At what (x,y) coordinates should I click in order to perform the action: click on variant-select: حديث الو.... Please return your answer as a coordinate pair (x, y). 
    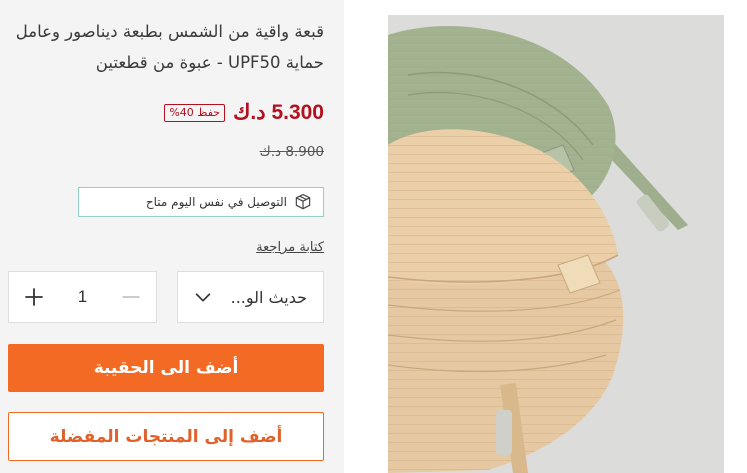
    Looking at the image, I should click on (250, 297).